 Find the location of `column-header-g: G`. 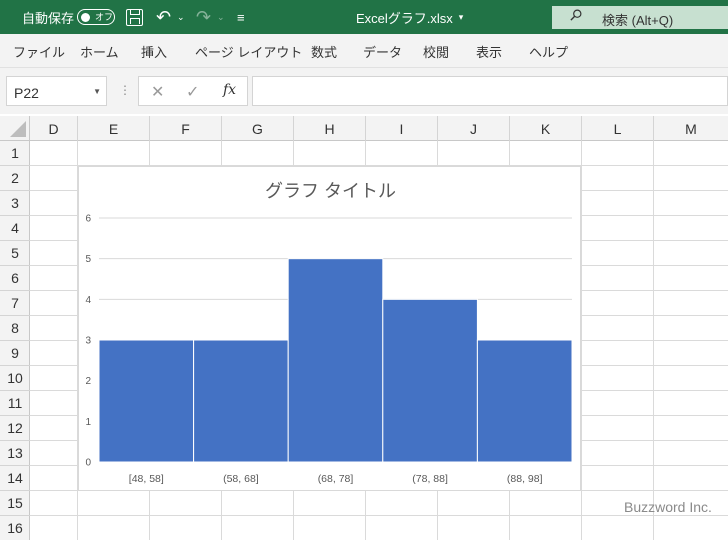

column-header-g: G is located at coordinates (258, 128).